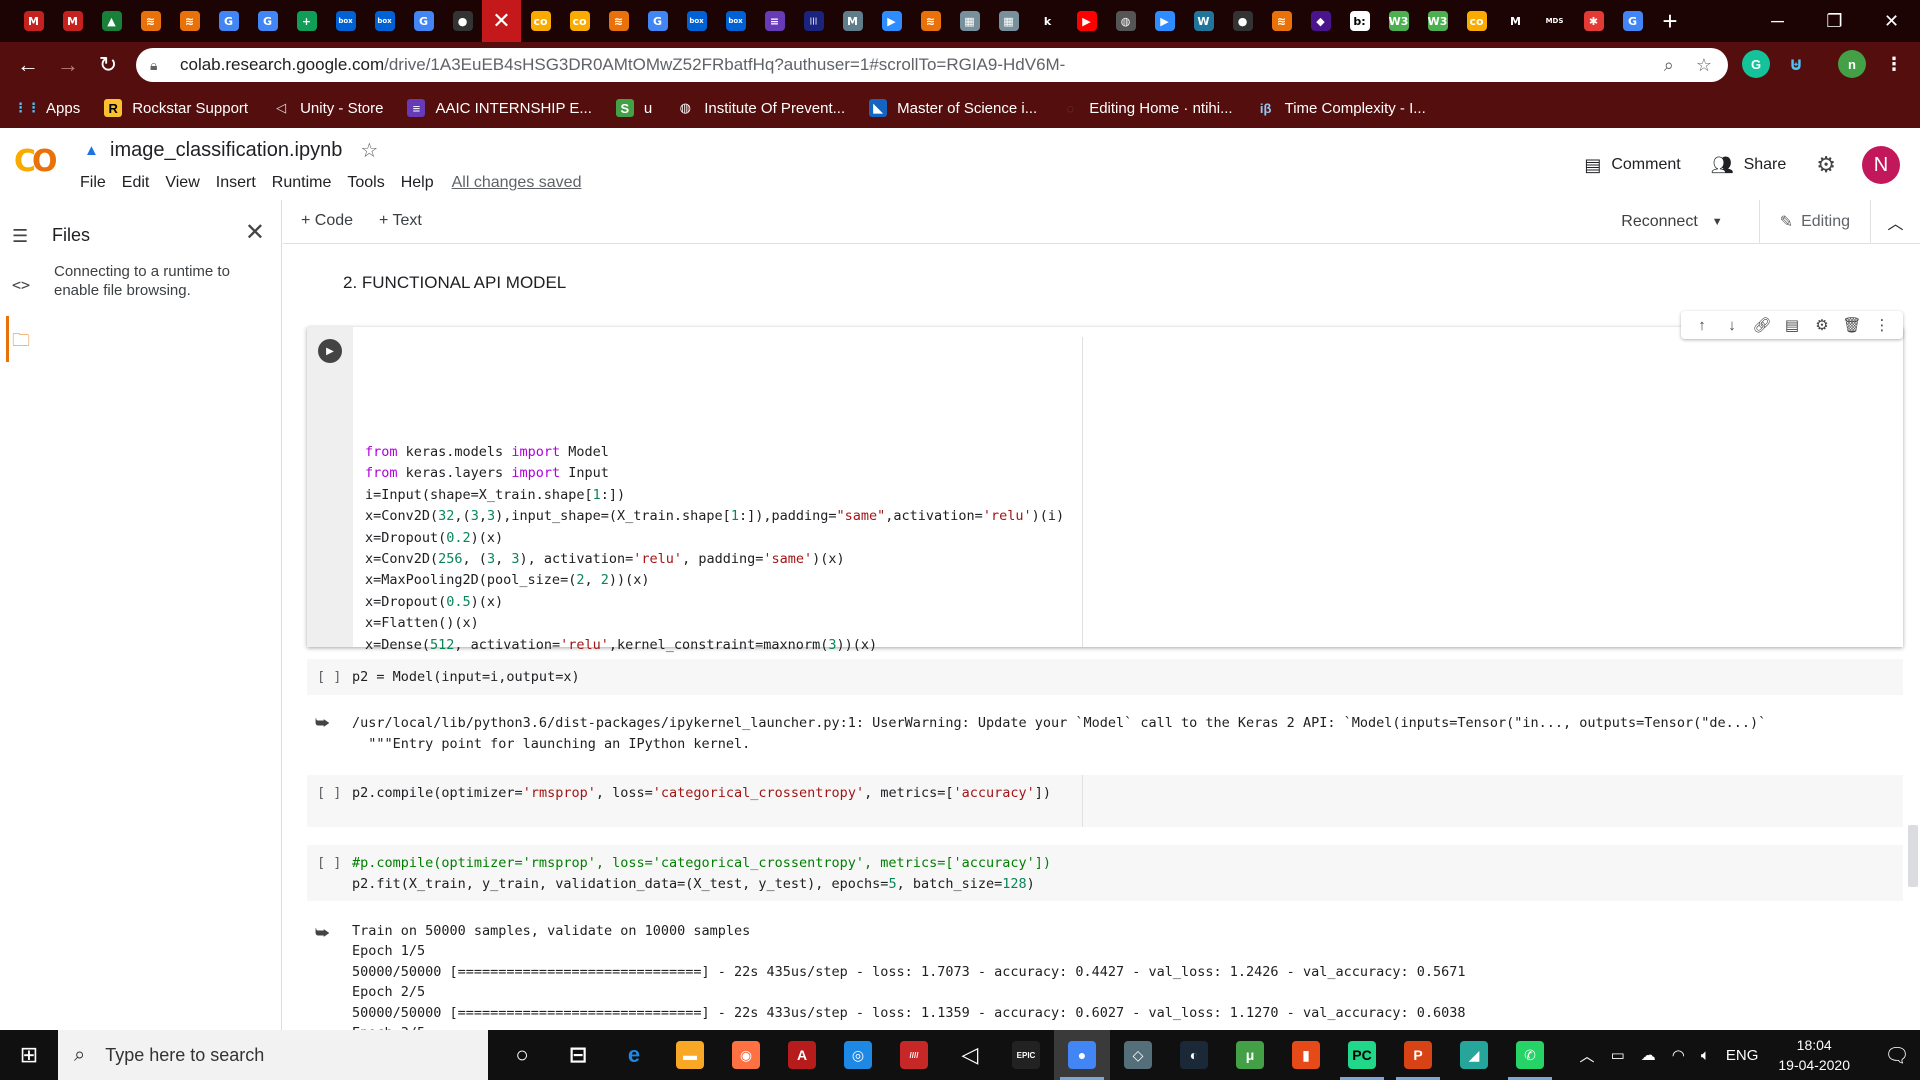 This screenshot has height=1080, width=1920. I want to click on bookmark-item: ⋮⋮ Apps, so click(47, 108).